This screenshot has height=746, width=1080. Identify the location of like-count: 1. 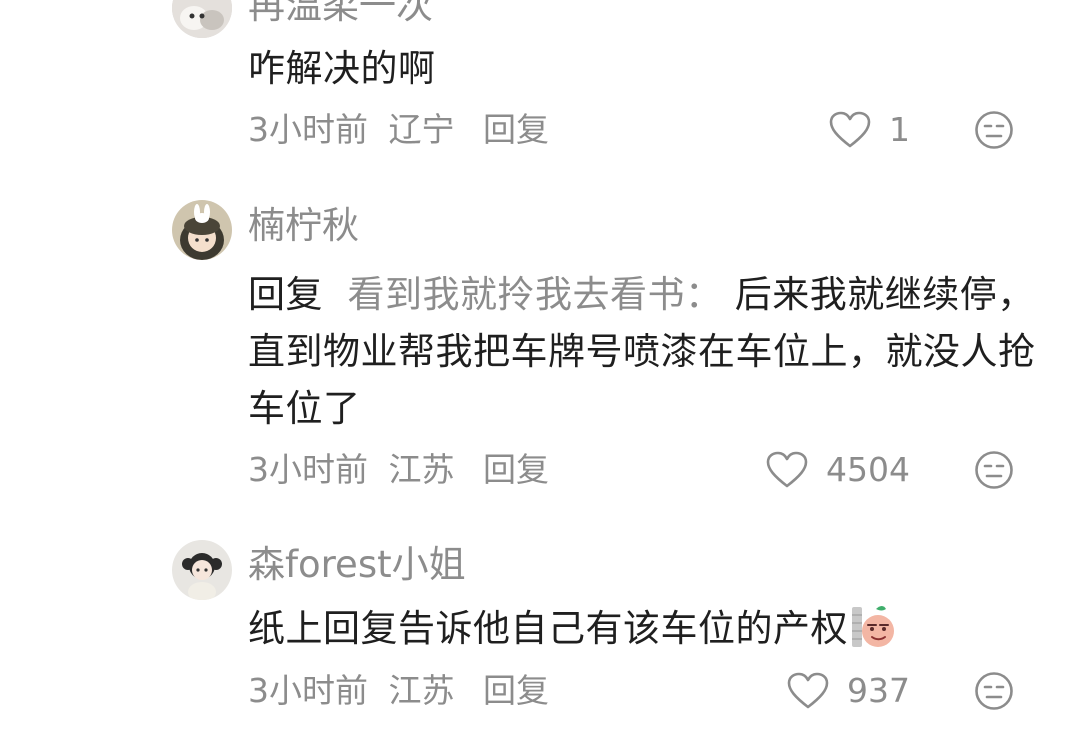
(899, 129).